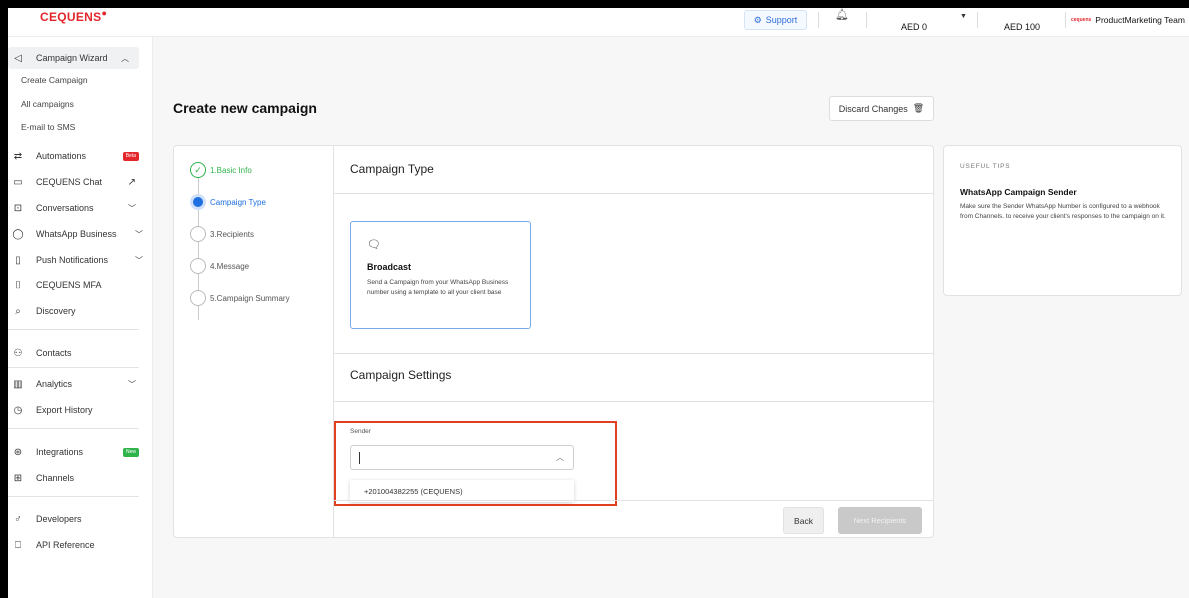 Image resolution: width=1189 pixels, height=598 pixels. What do you see at coordinates (881, 108) in the screenshot?
I see `discard-changes-button: Discard Changes 🗑︎` at bounding box center [881, 108].